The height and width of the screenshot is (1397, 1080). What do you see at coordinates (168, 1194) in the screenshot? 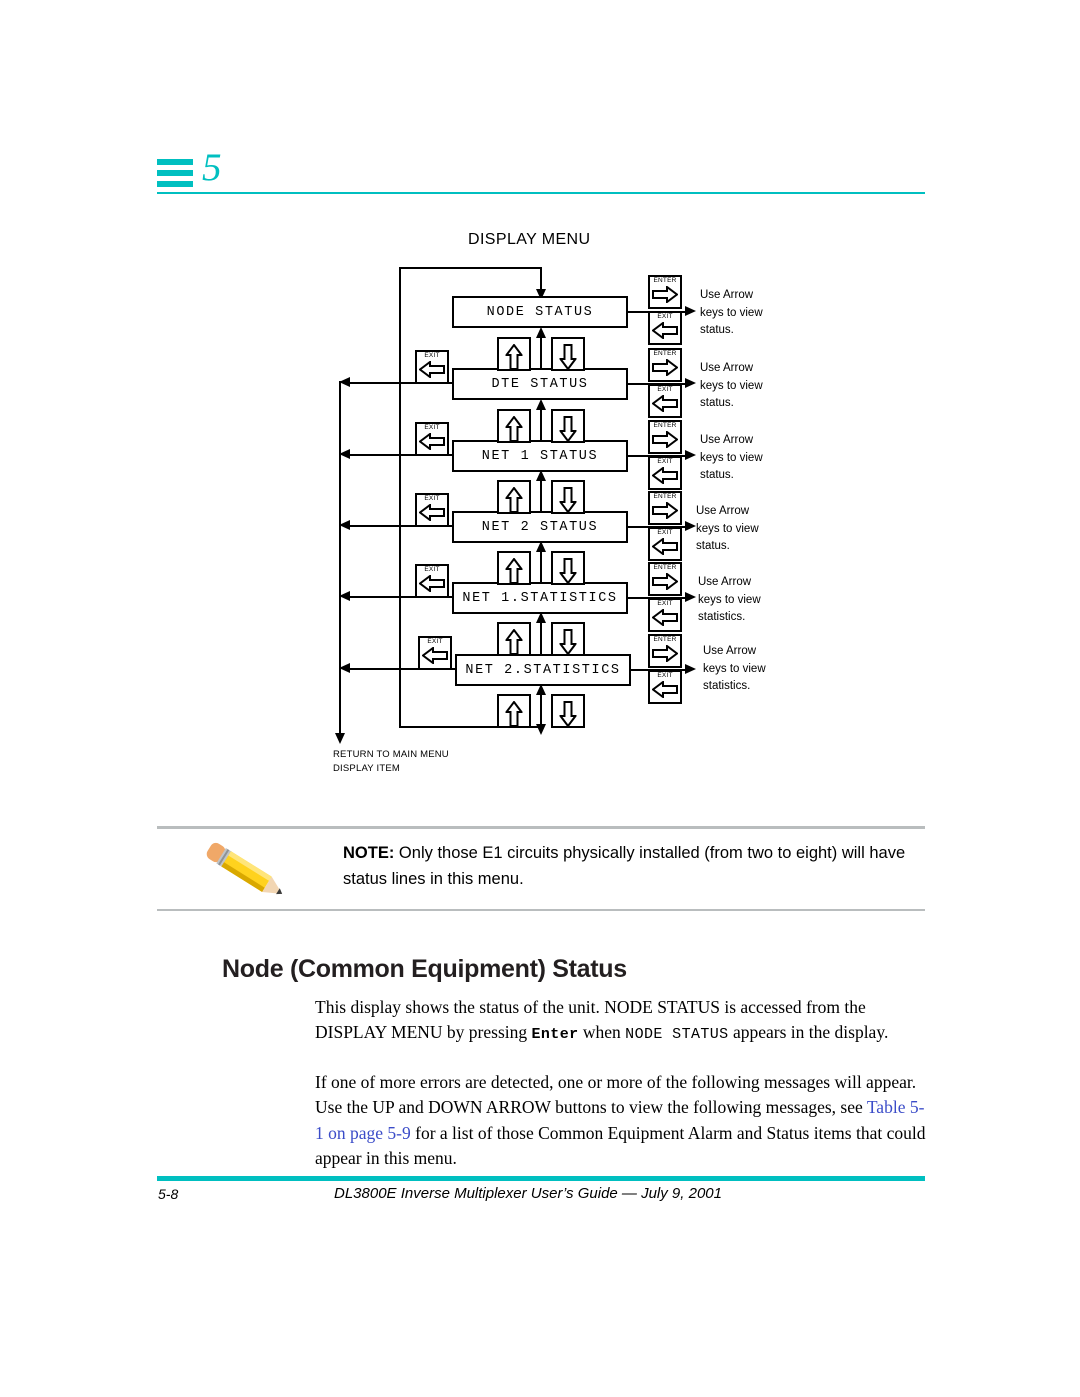
I see `footer-page-number: 5-8` at bounding box center [168, 1194].